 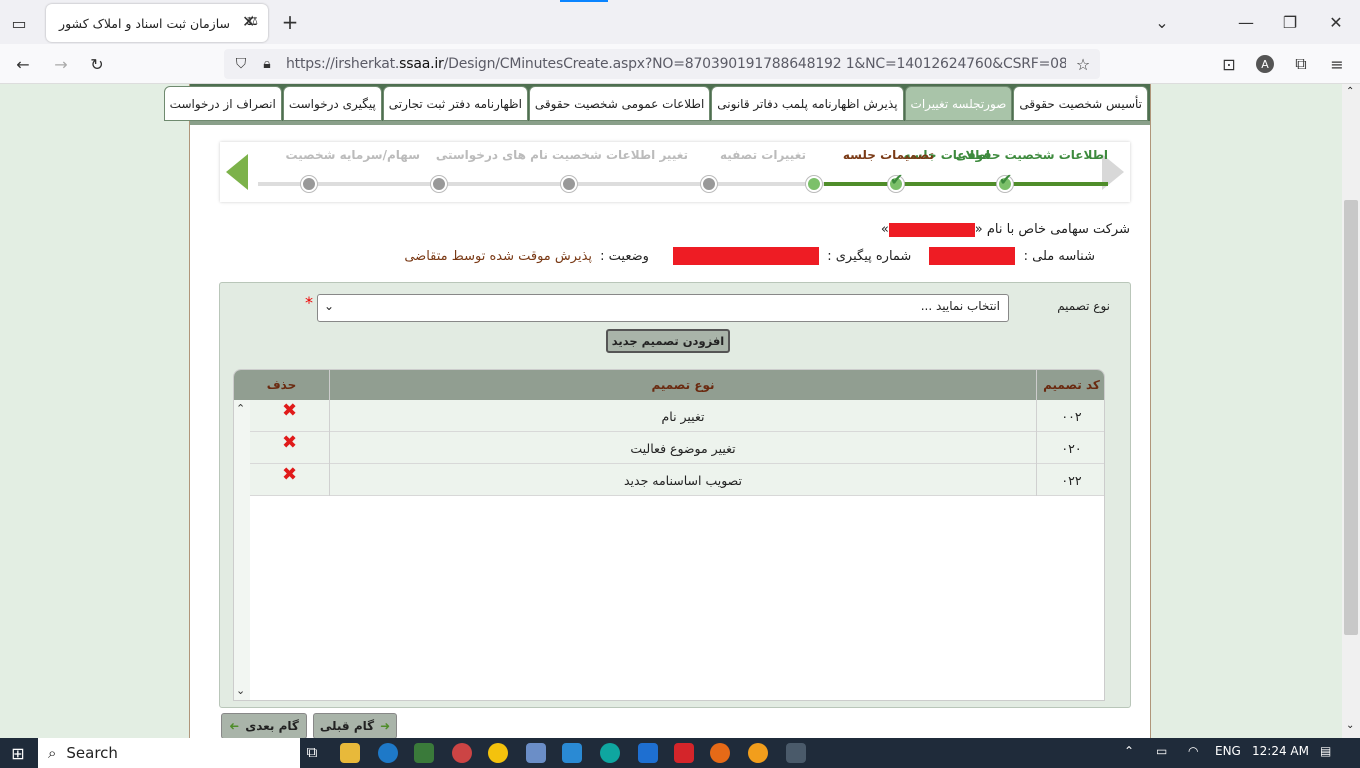 What do you see at coordinates (1129, 751) in the screenshot?
I see `tray-chevron-icon: ⌃` at bounding box center [1129, 751].